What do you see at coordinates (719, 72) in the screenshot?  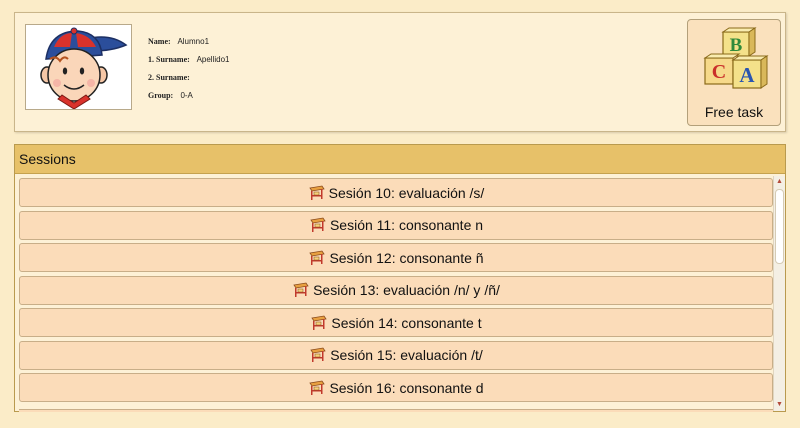 I see `svg-text: C` at bounding box center [719, 72].